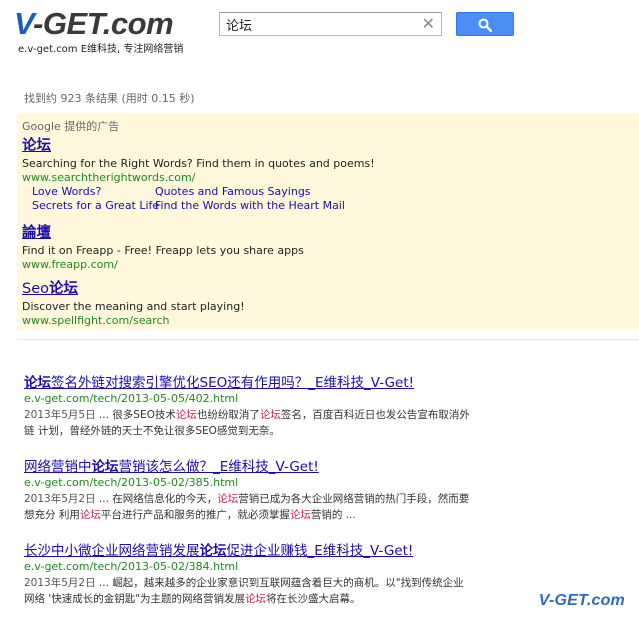 The image size is (639, 620). Describe the element at coordinates (218, 467) in the screenshot. I see `result-title-text: 营销该怎么做？_E维科技_V-Get!` at that location.